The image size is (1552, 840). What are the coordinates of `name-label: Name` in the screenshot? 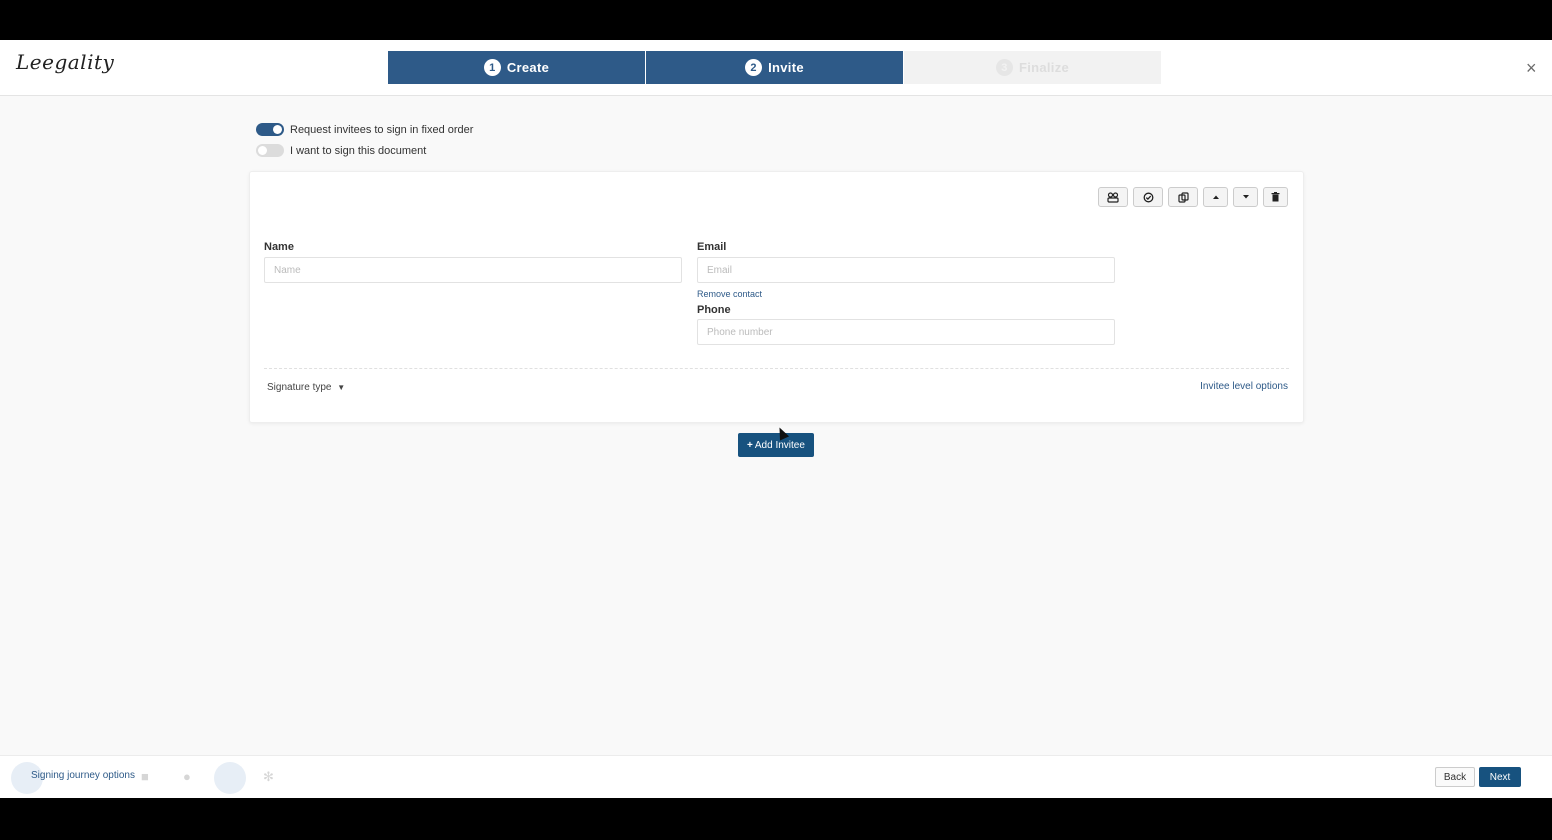 It's located at (279, 247).